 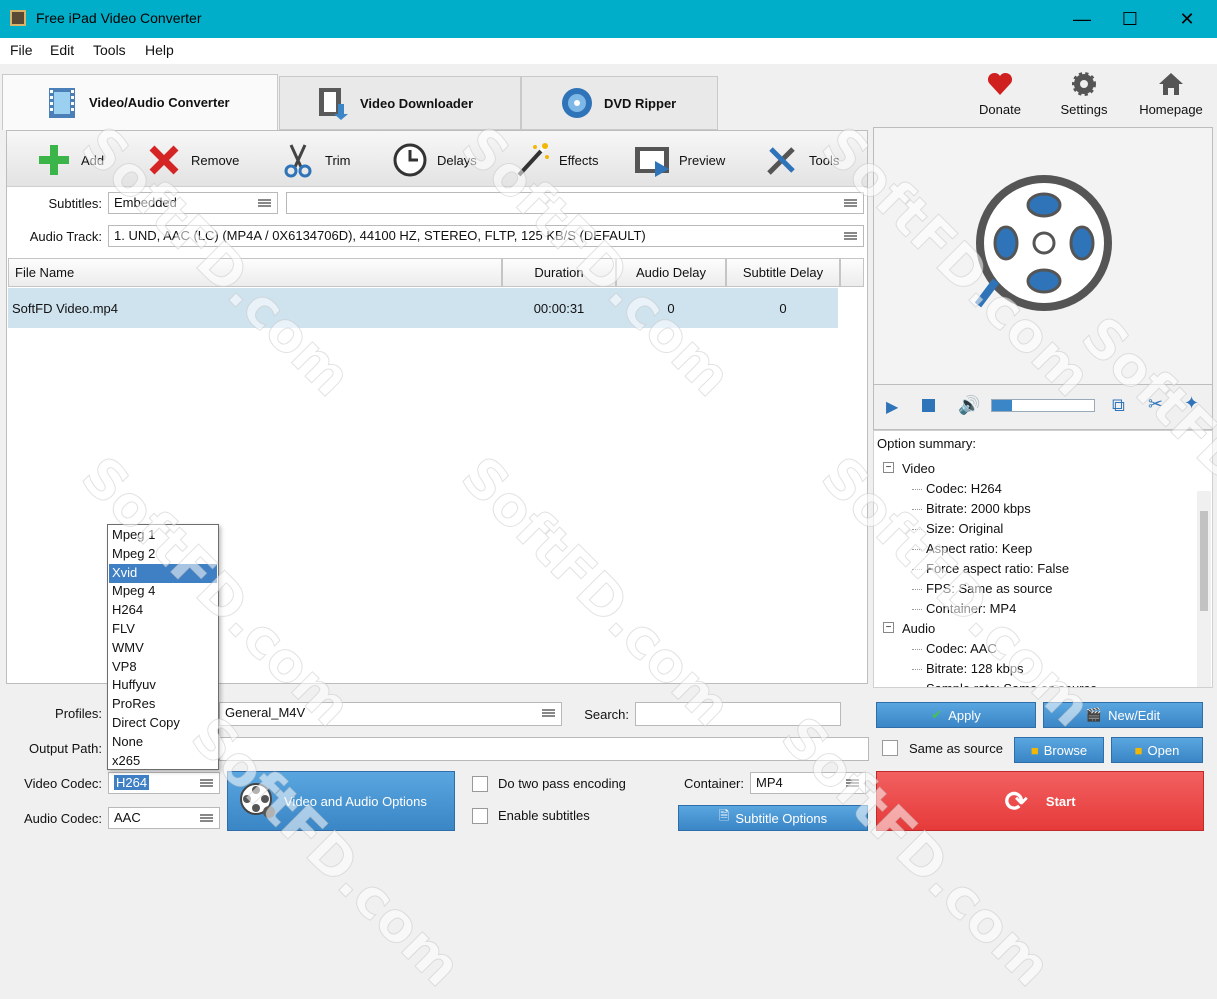 I want to click on maximize-button: ☐, so click(x=1130, y=19).